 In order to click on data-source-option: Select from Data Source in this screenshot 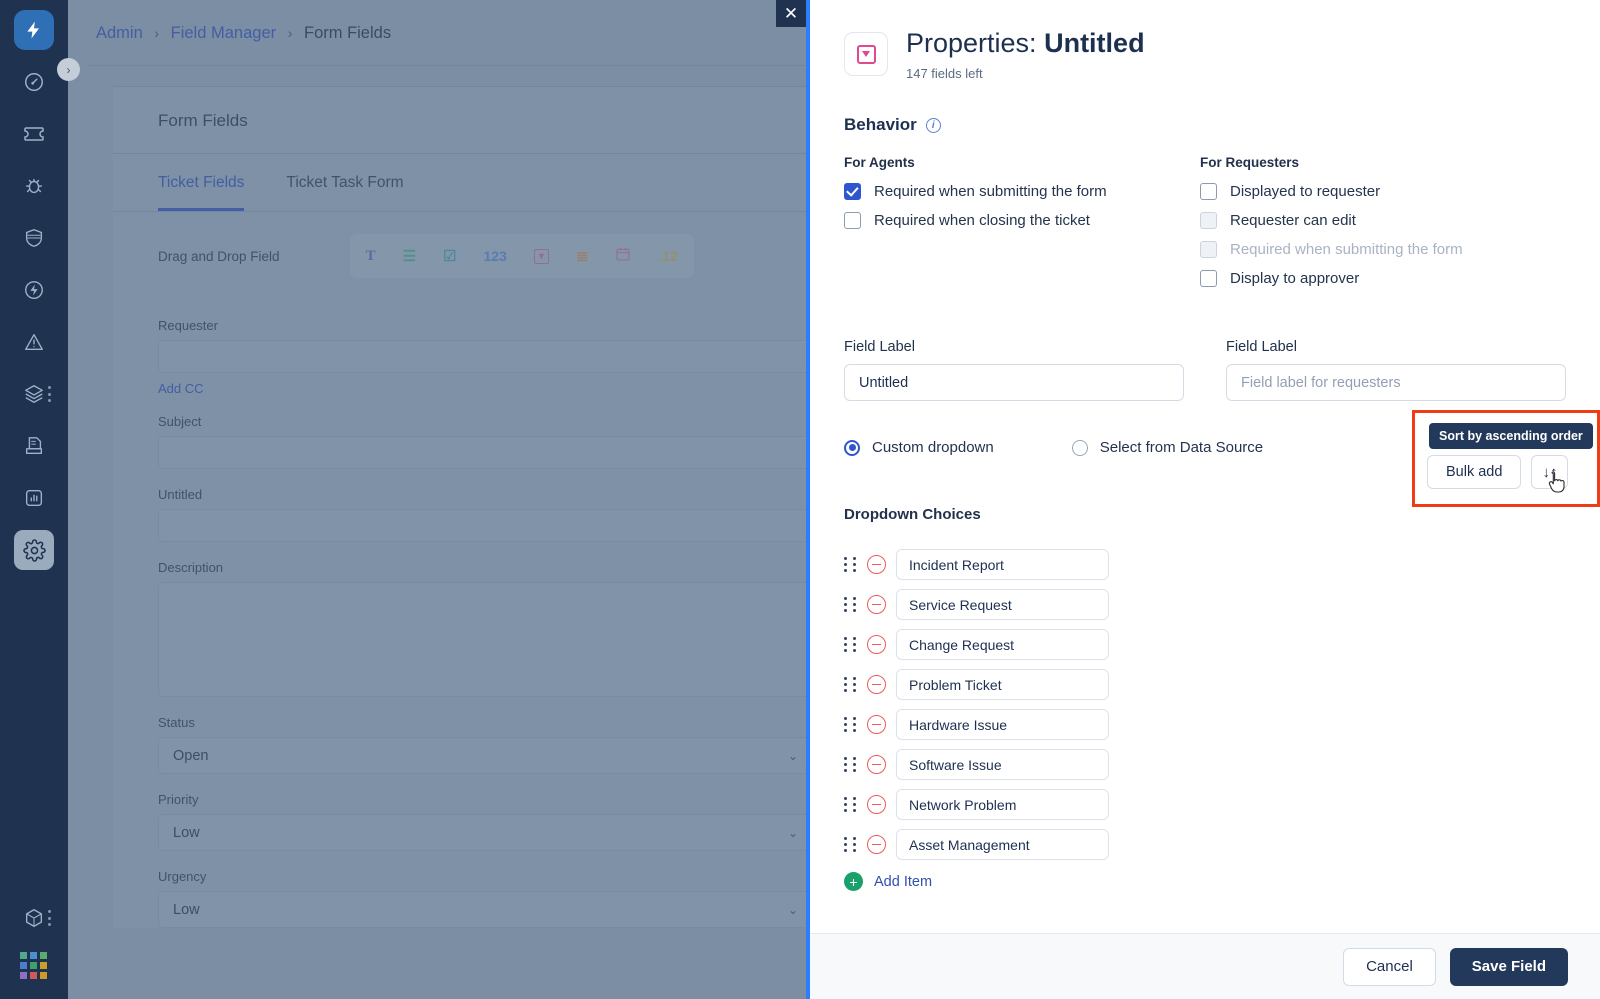, I will do `click(1167, 447)`.